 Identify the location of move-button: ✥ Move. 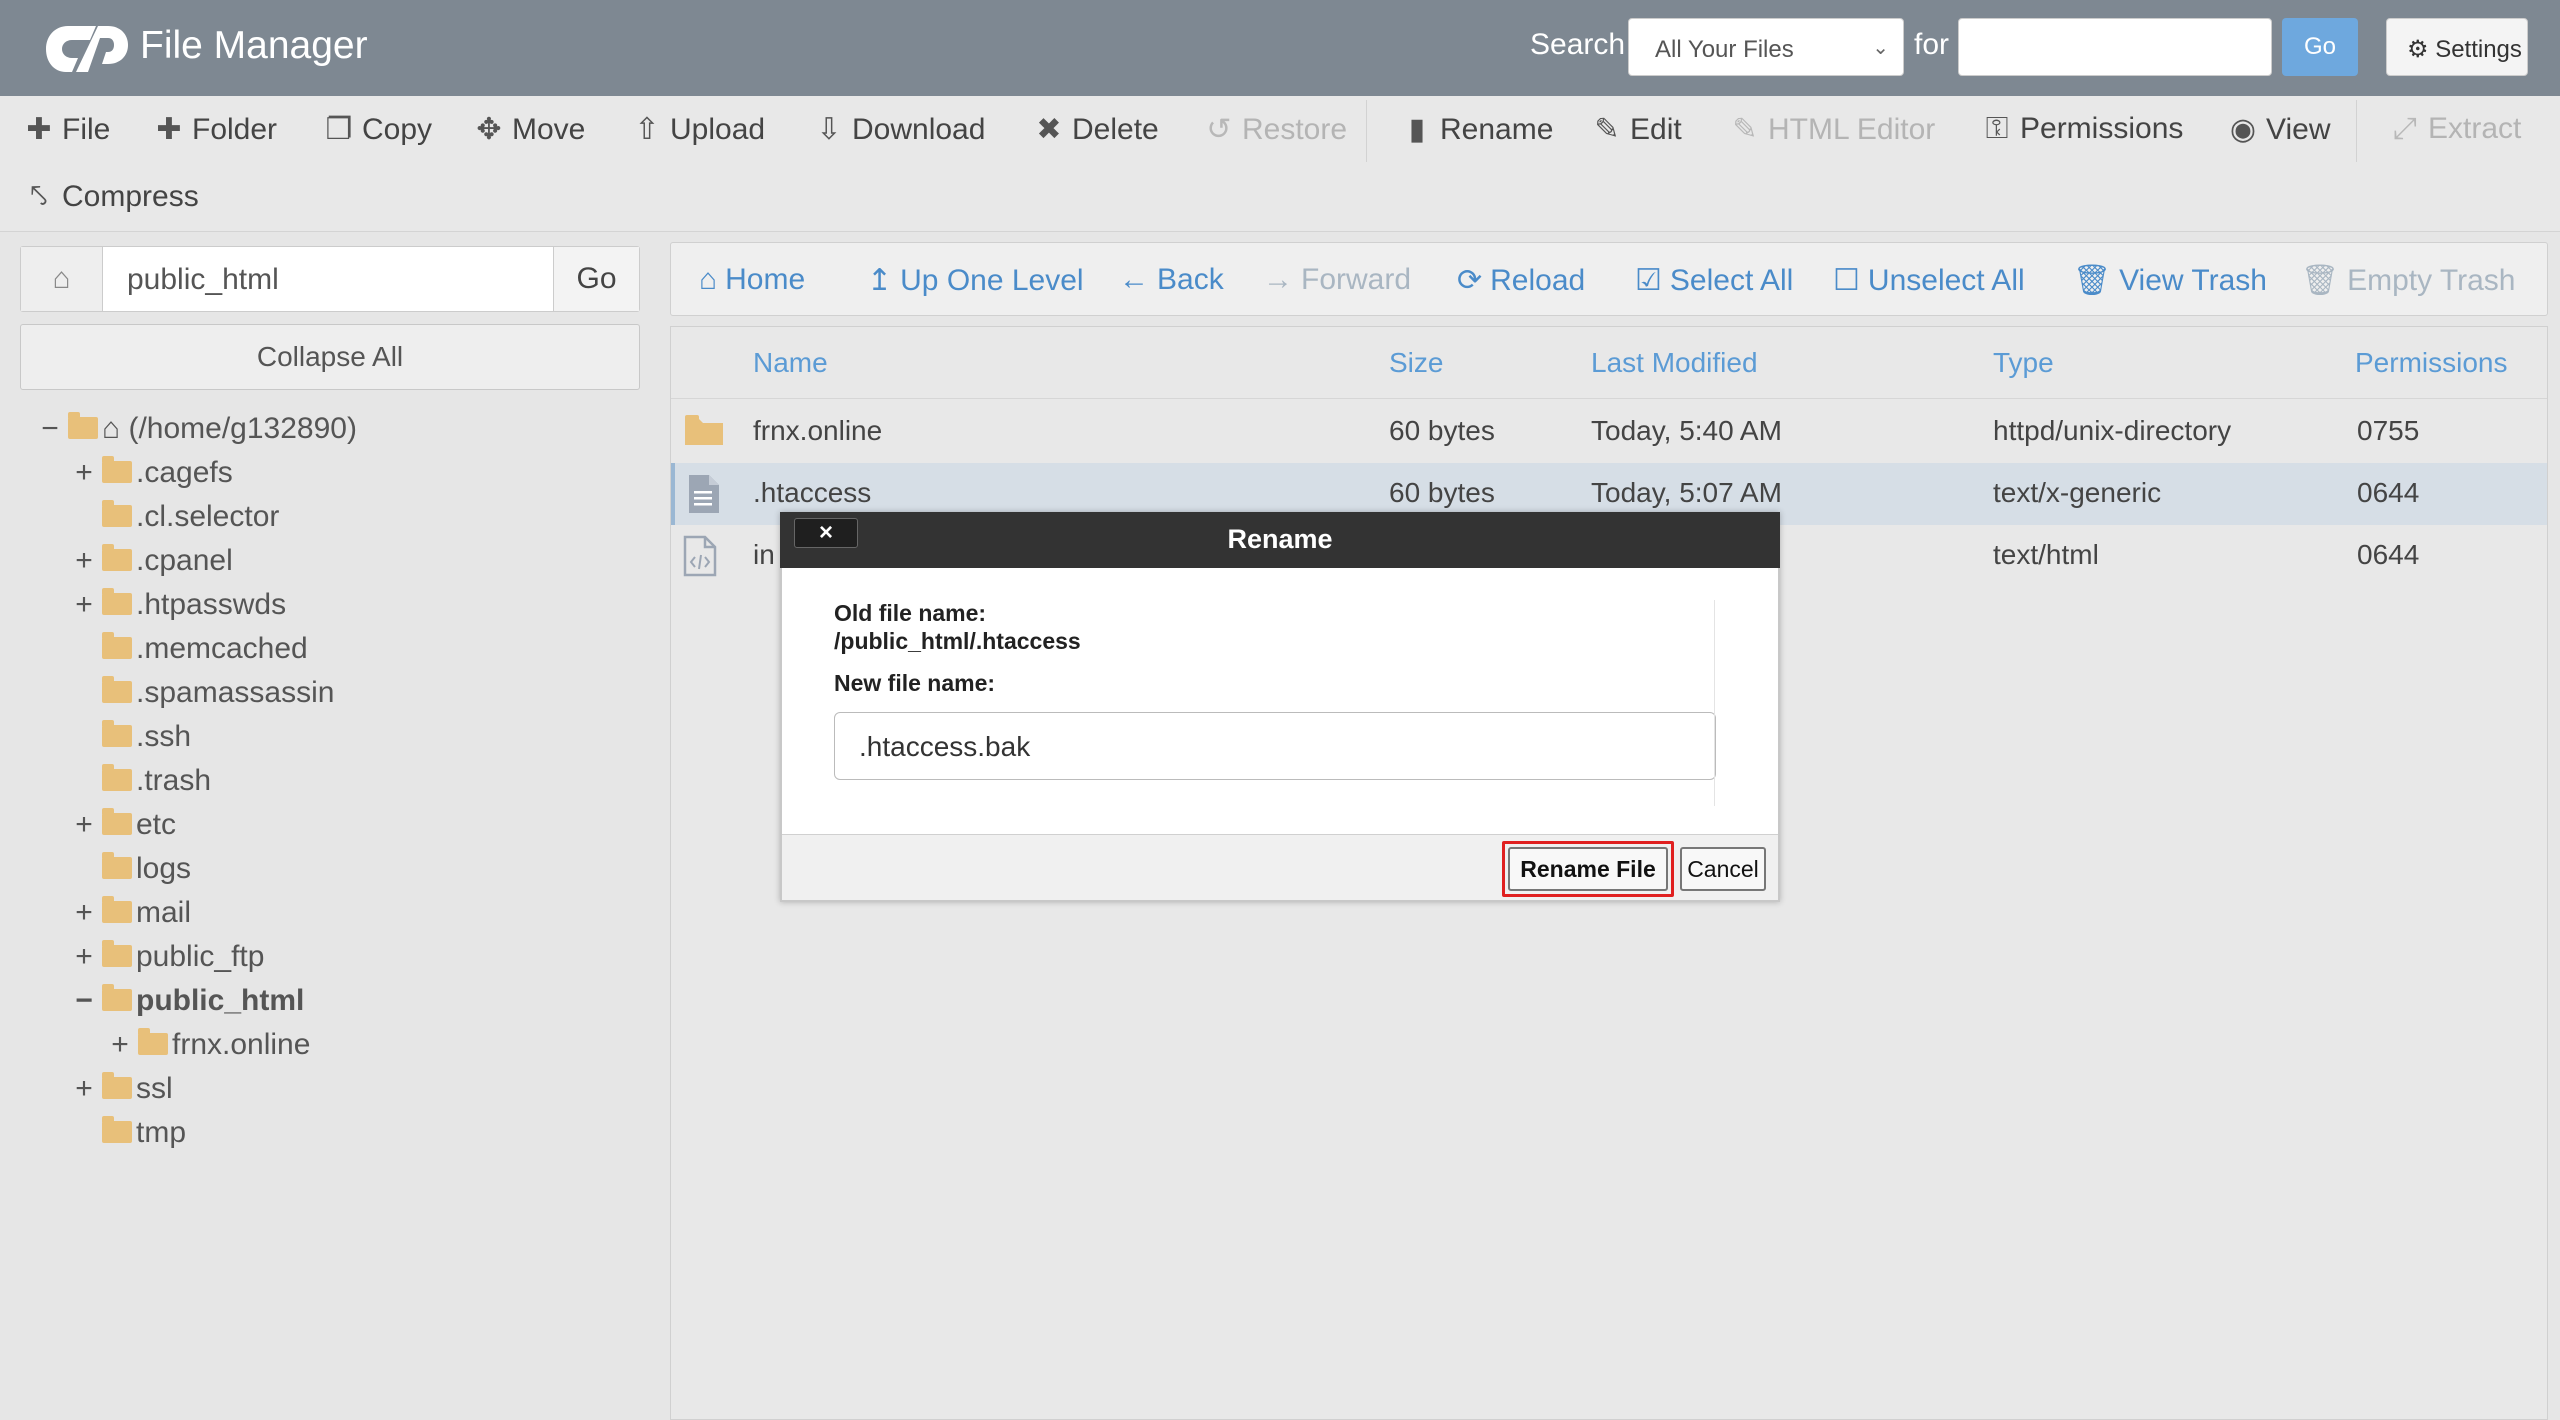
(529, 129).